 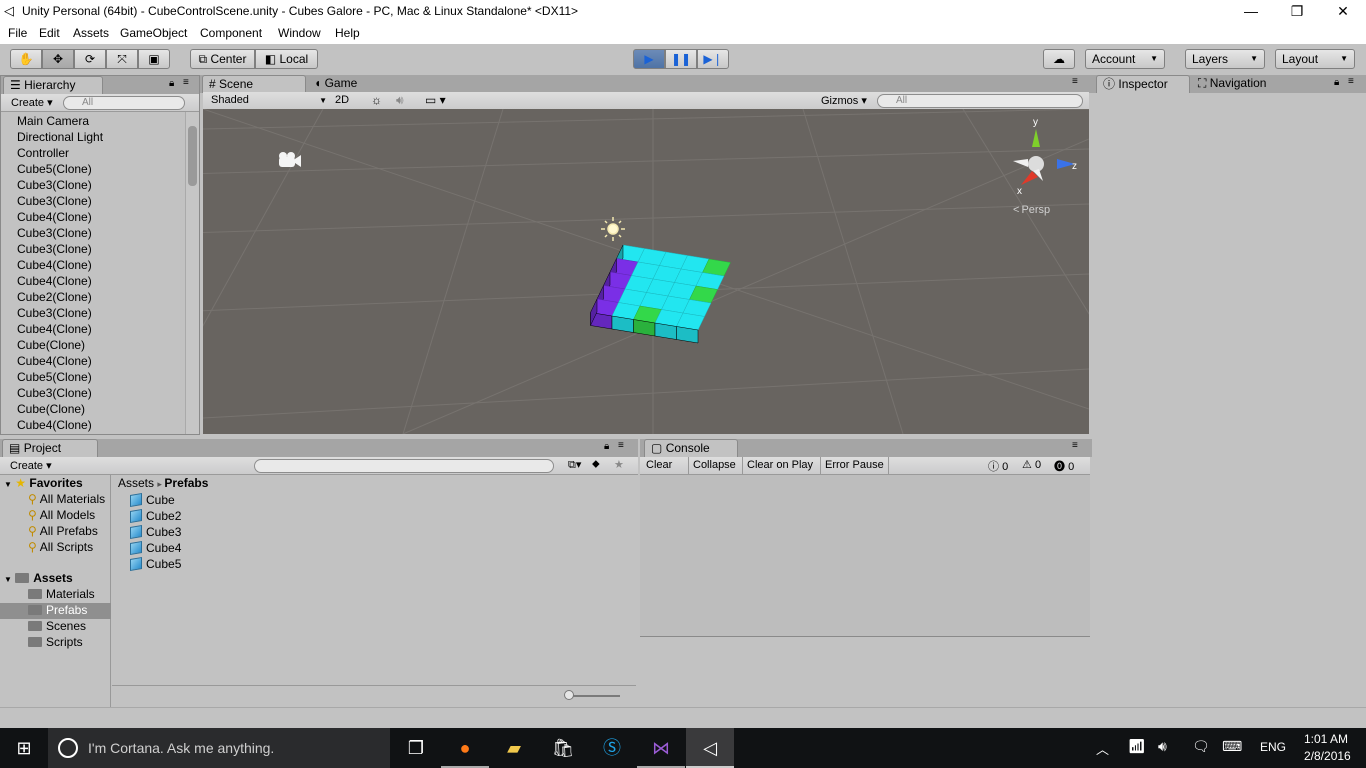 I want to click on favorite-item: ⚲ All Prefabs, so click(x=63, y=532).